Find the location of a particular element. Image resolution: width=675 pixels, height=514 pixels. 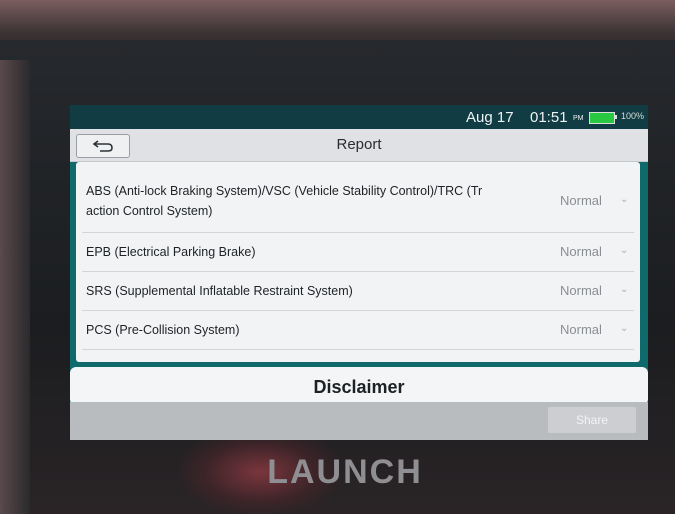

share-button: Share is located at coordinates (592, 420).